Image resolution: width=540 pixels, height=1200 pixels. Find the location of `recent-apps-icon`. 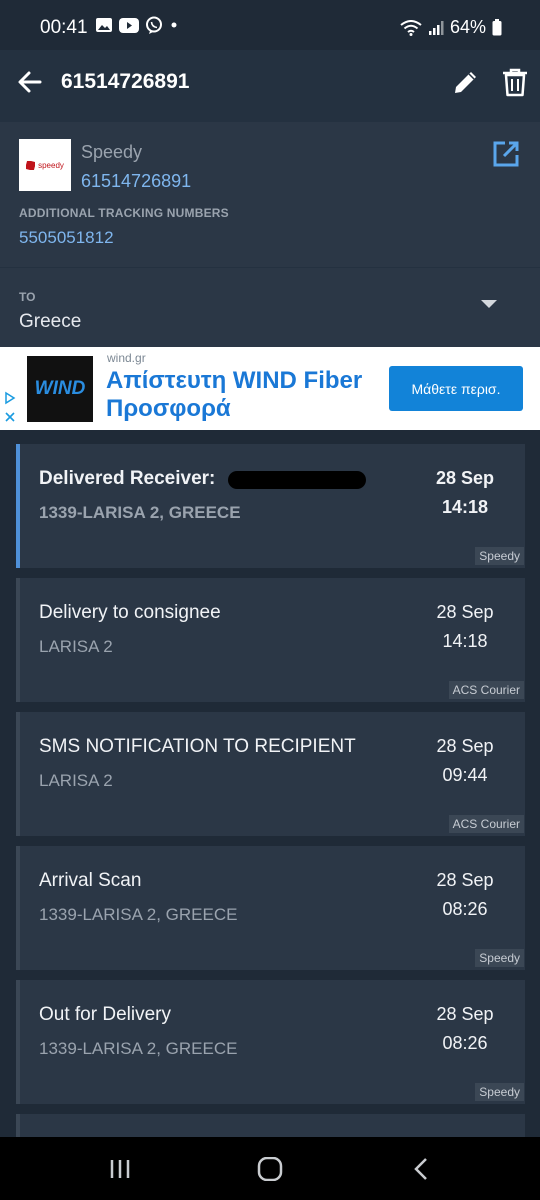

recent-apps-icon is located at coordinates (120, 1169).